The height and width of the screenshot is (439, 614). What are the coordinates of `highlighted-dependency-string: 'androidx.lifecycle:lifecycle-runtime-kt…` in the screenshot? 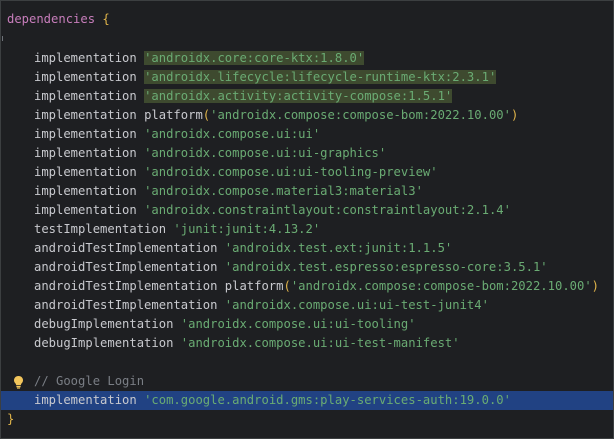 It's located at (320, 77).